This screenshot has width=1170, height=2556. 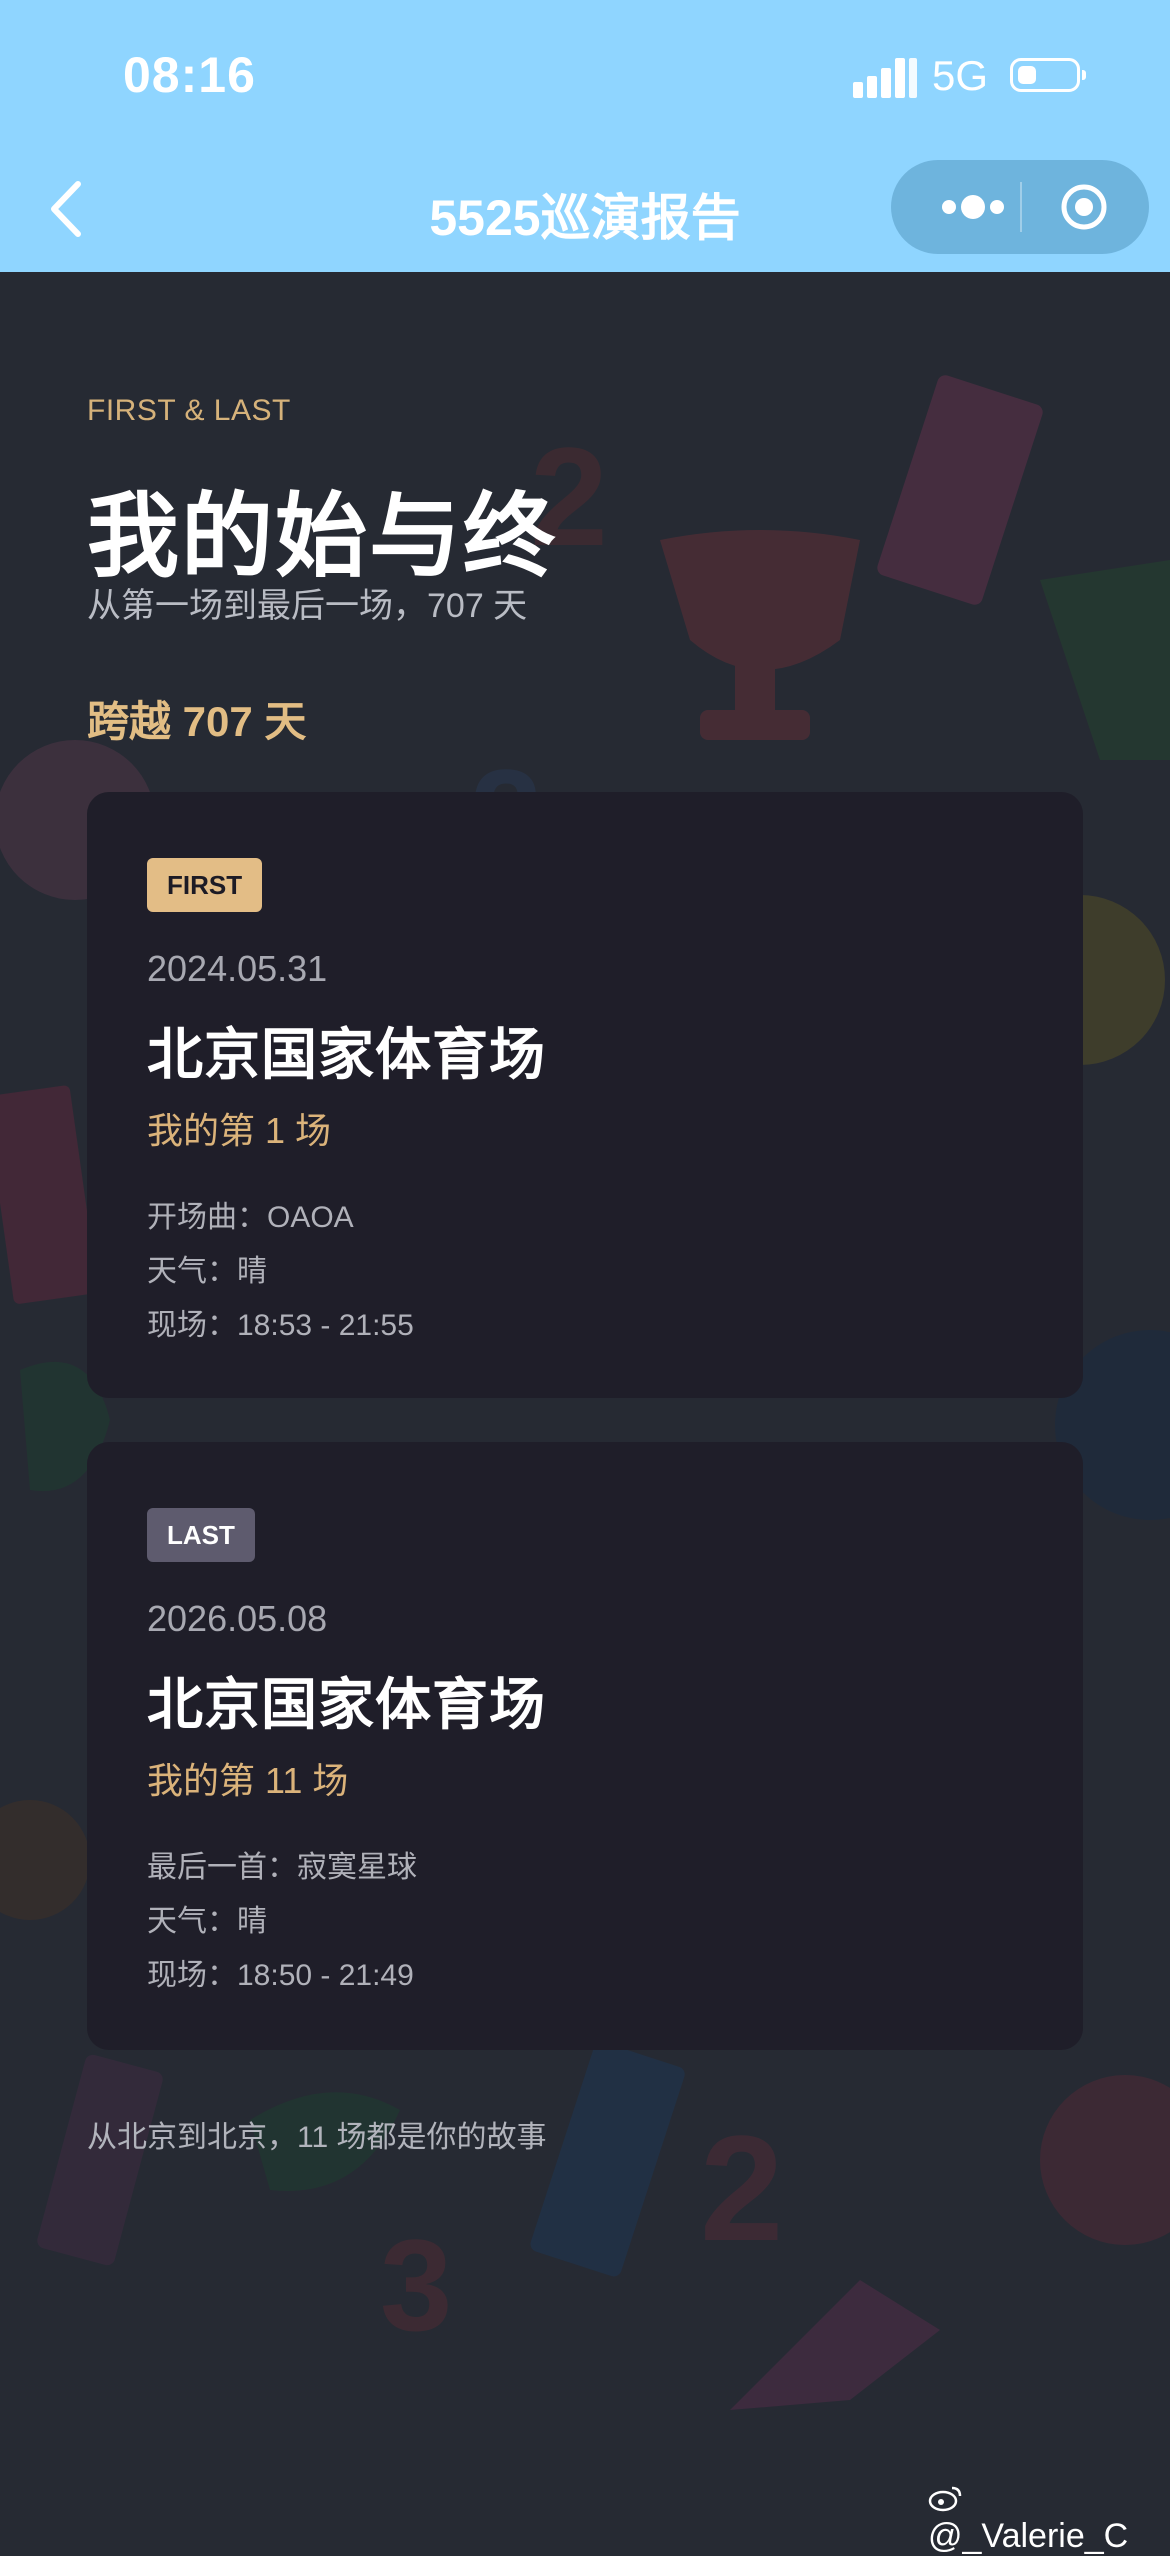 I want to click on show-time: 现场：18:53 - 21:55, so click(x=280, y=1325).